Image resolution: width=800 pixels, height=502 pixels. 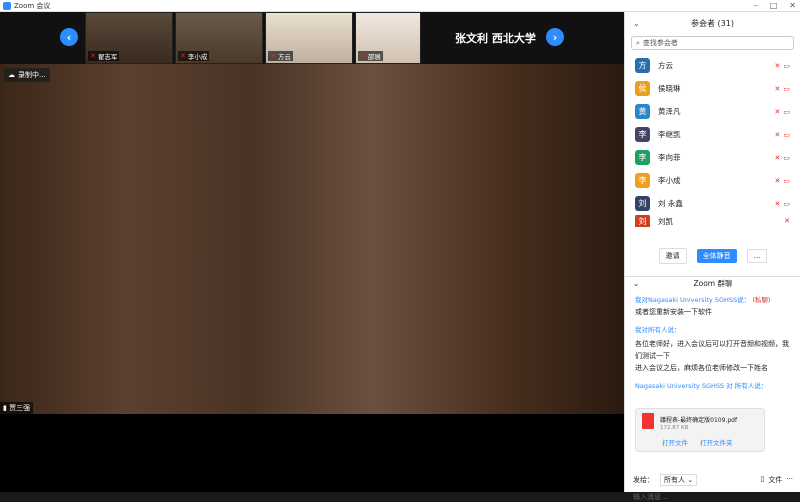 I want to click on message-text: 各位老师好，进入会议后可以打开音频和视频，我们测试一下, so click(x=712, y=350).